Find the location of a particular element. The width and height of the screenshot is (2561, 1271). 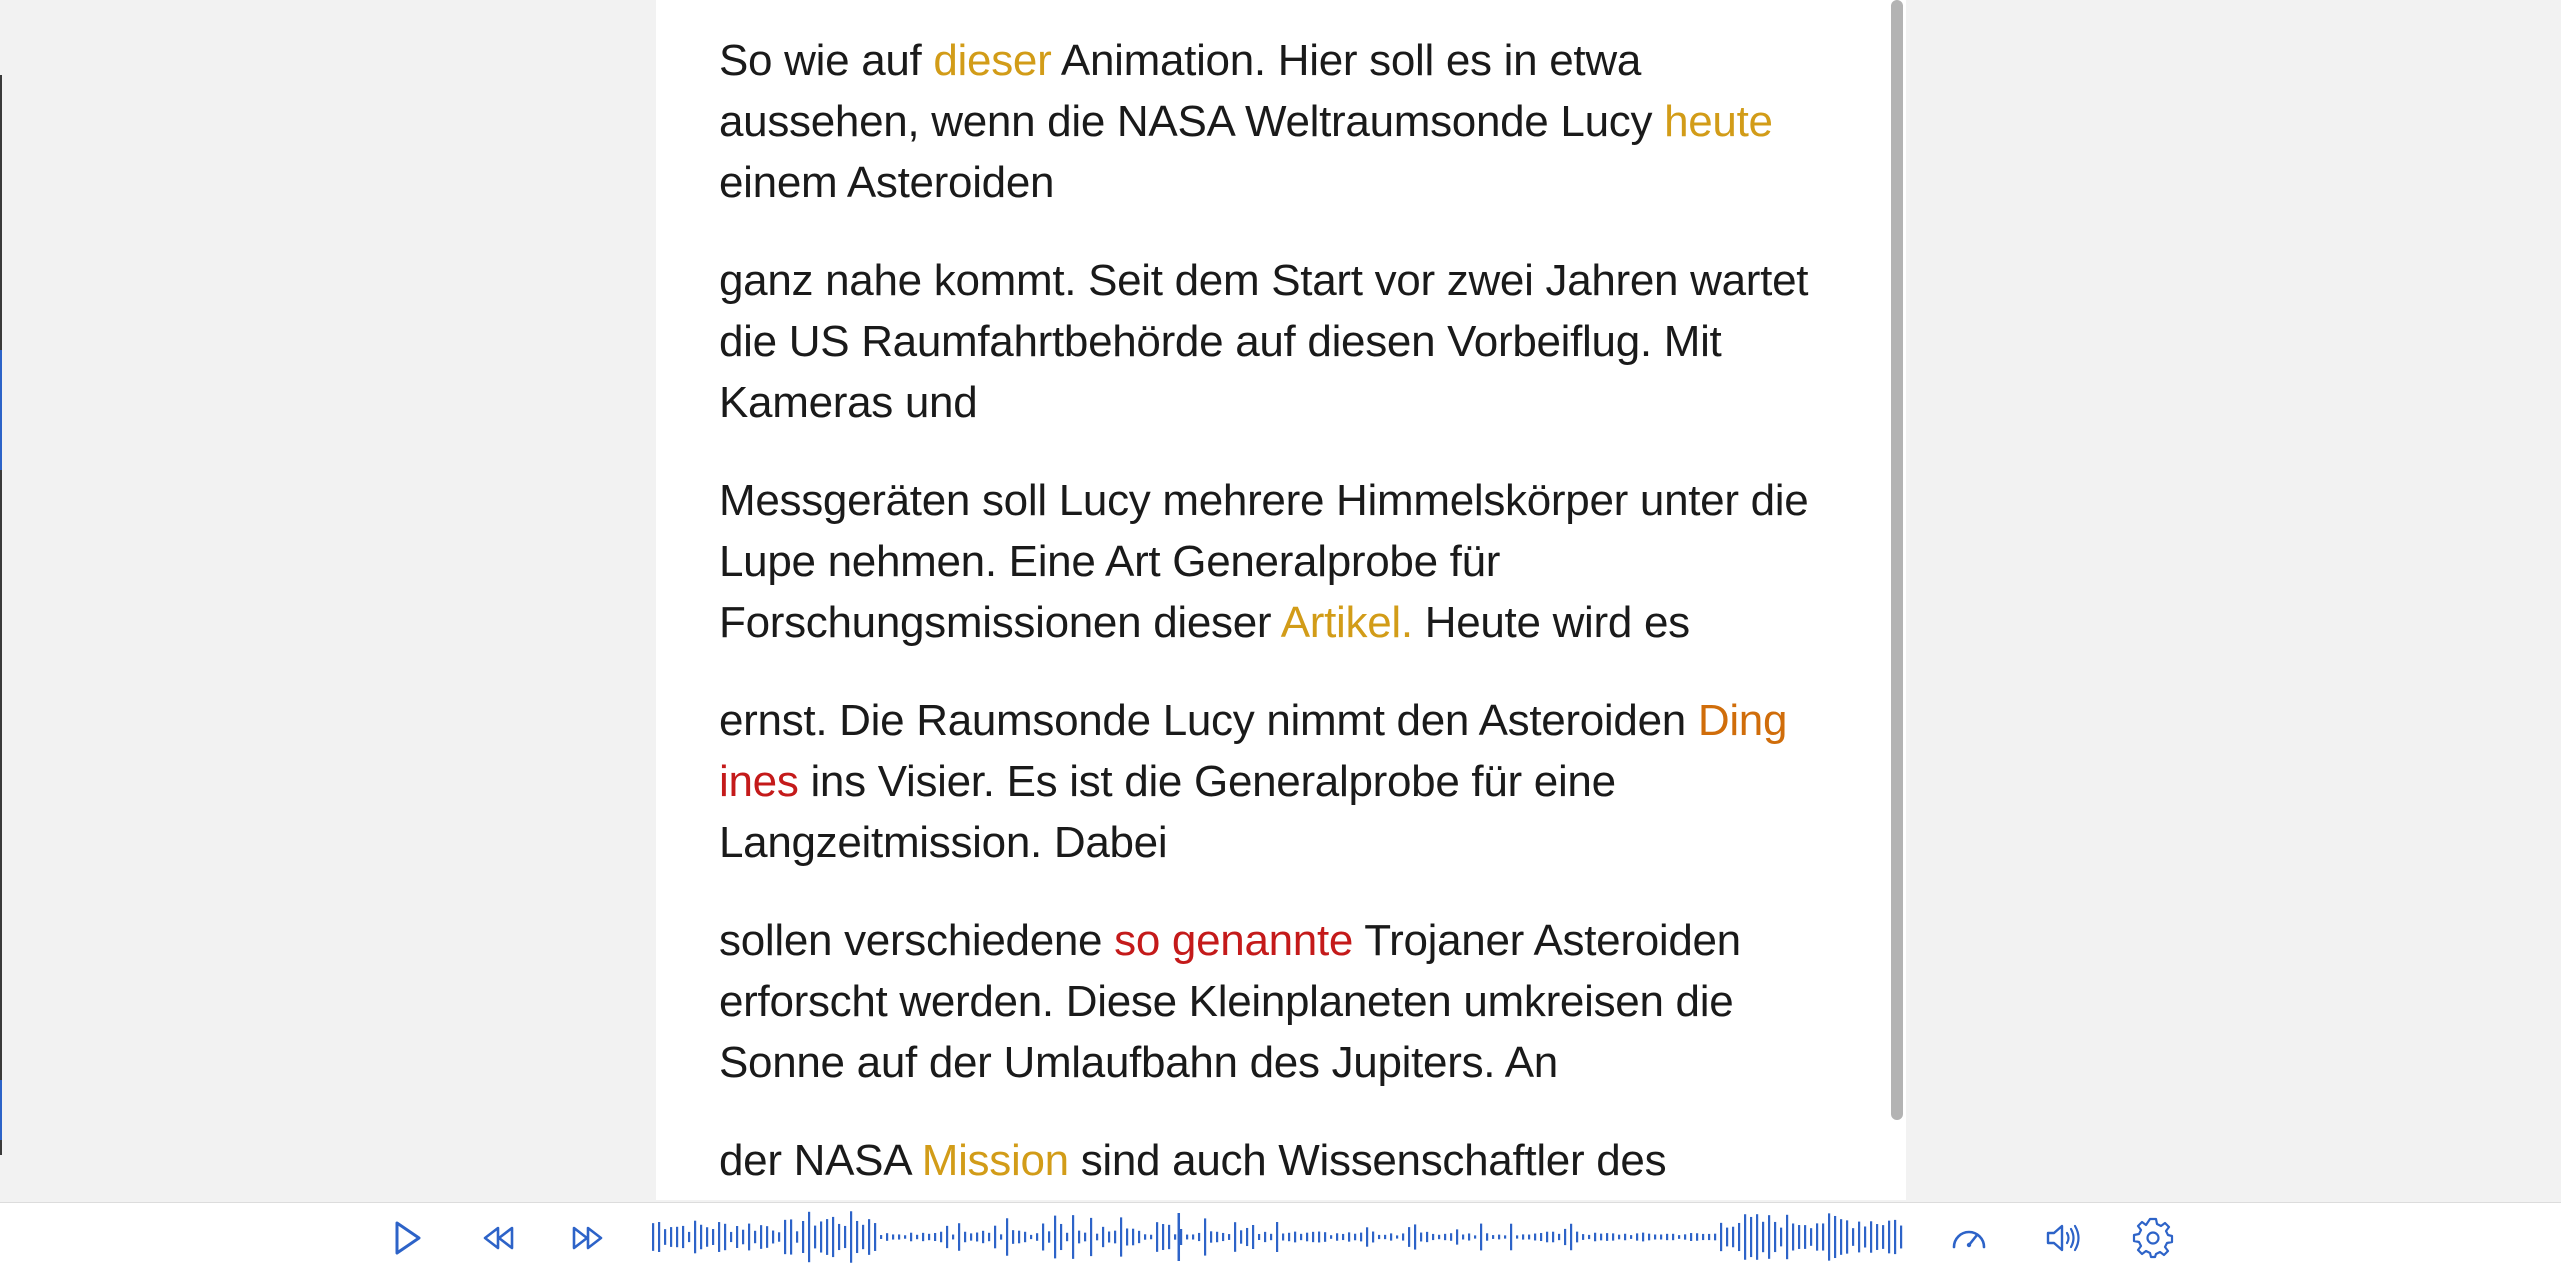

highlighted-word: dieser is located at coordinates (992, 60).